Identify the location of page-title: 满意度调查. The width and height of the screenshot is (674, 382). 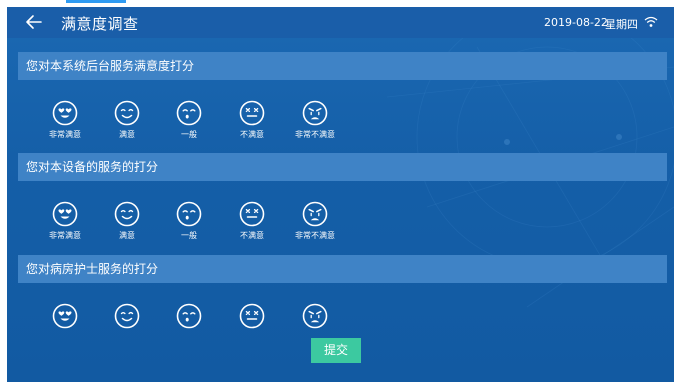
(100, 24).